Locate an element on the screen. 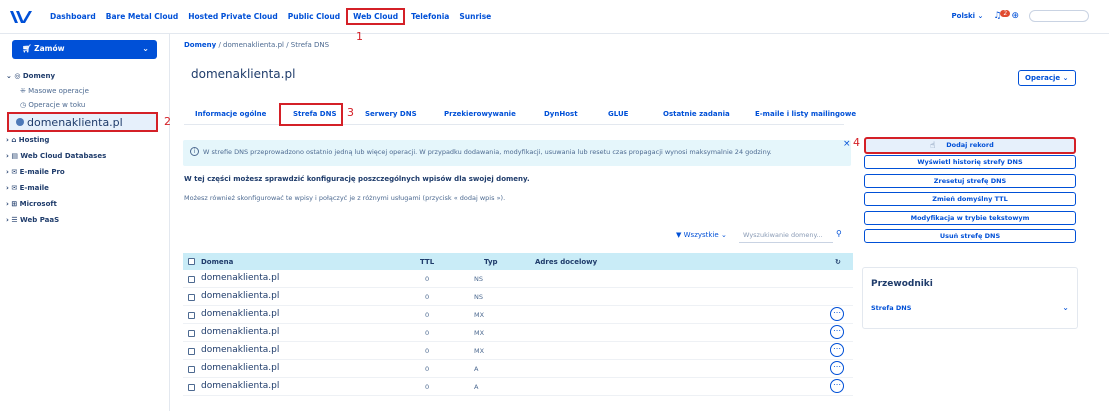 This screenshot has height=411, width=1109. delete-dns-zone-button: Usuń strefę DNS is located at coordinates (970, 236).